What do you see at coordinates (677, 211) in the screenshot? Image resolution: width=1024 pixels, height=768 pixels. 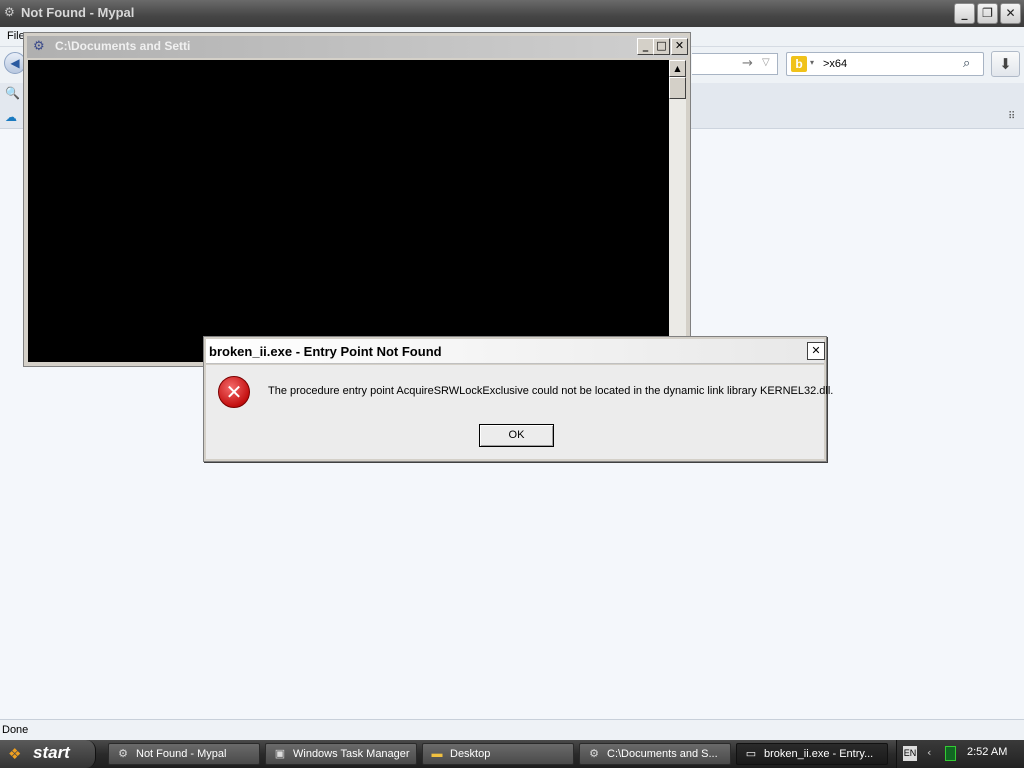 I see `console-scrollbar: ▲` at bounding box center [677, 211].